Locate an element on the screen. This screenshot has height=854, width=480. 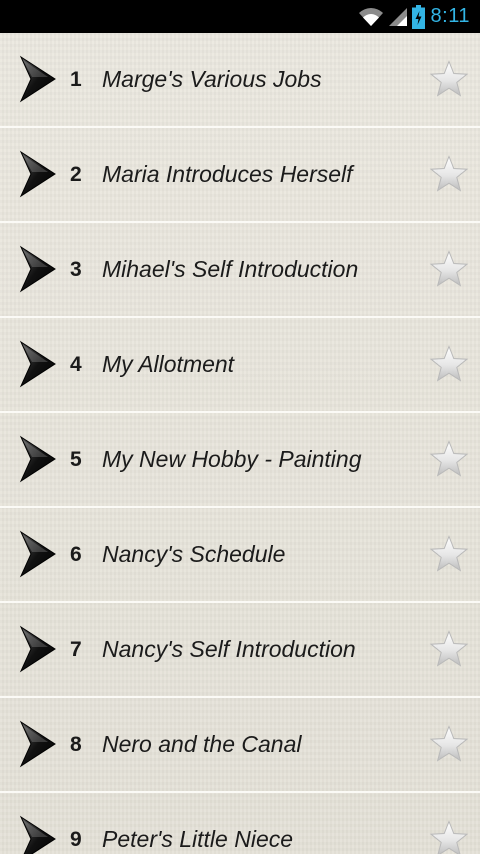
item-number: 7 is located at coordinates (76, 649).